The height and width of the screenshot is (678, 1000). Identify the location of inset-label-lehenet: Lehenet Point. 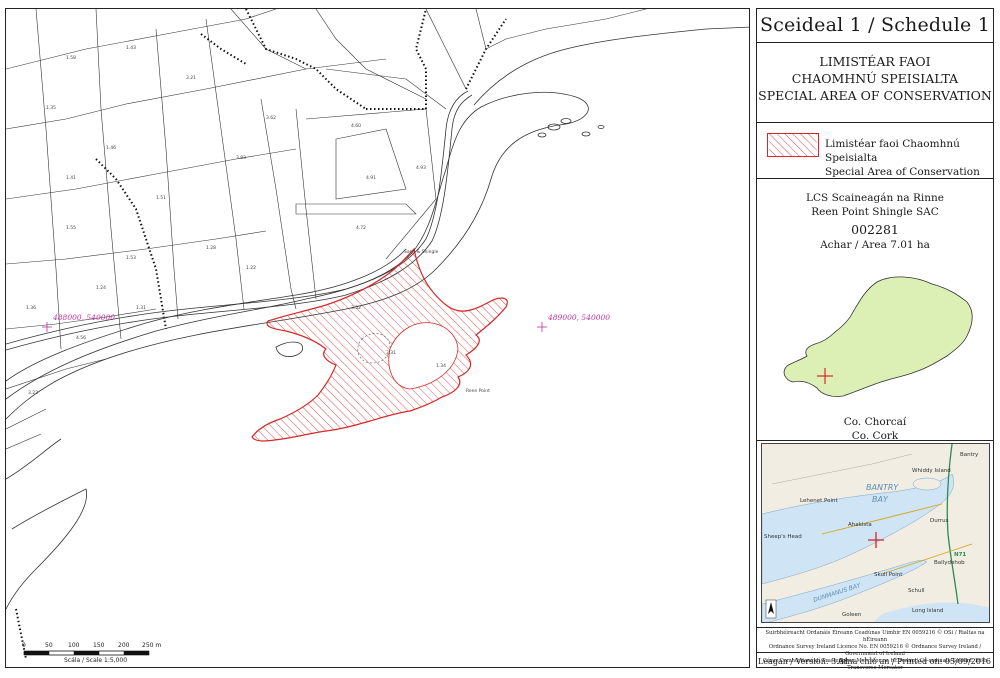
(819, 501).